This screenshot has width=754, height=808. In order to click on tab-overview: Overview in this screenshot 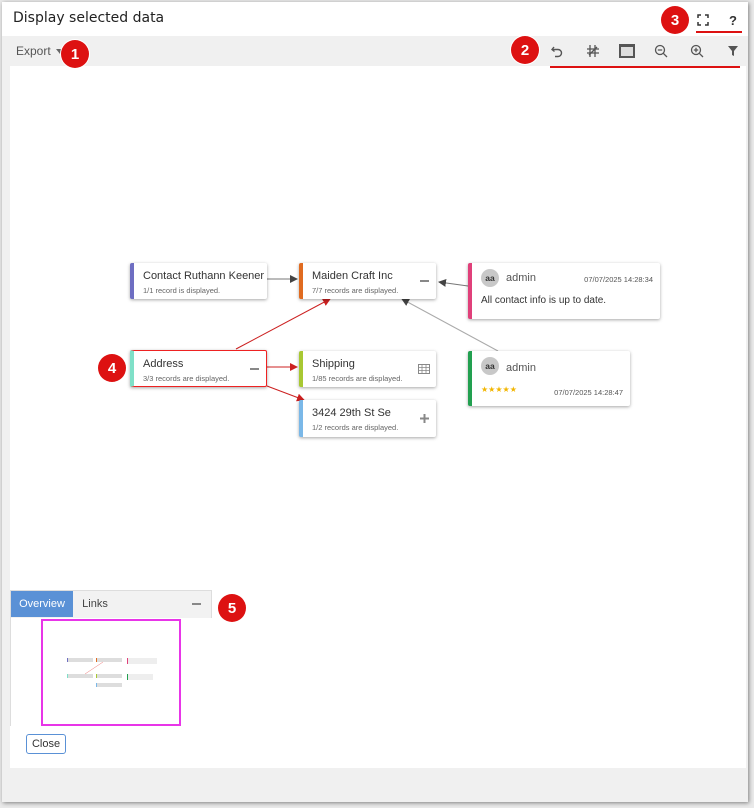, I will do `click(42, 604)`.